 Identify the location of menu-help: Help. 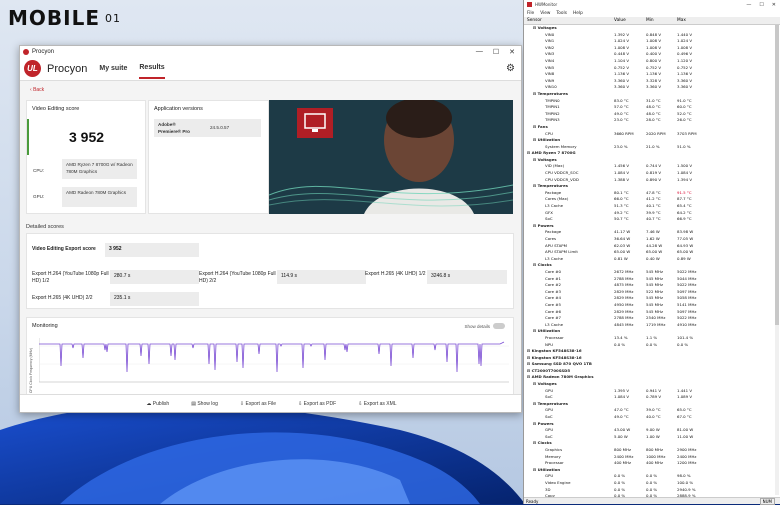
(578, 13).